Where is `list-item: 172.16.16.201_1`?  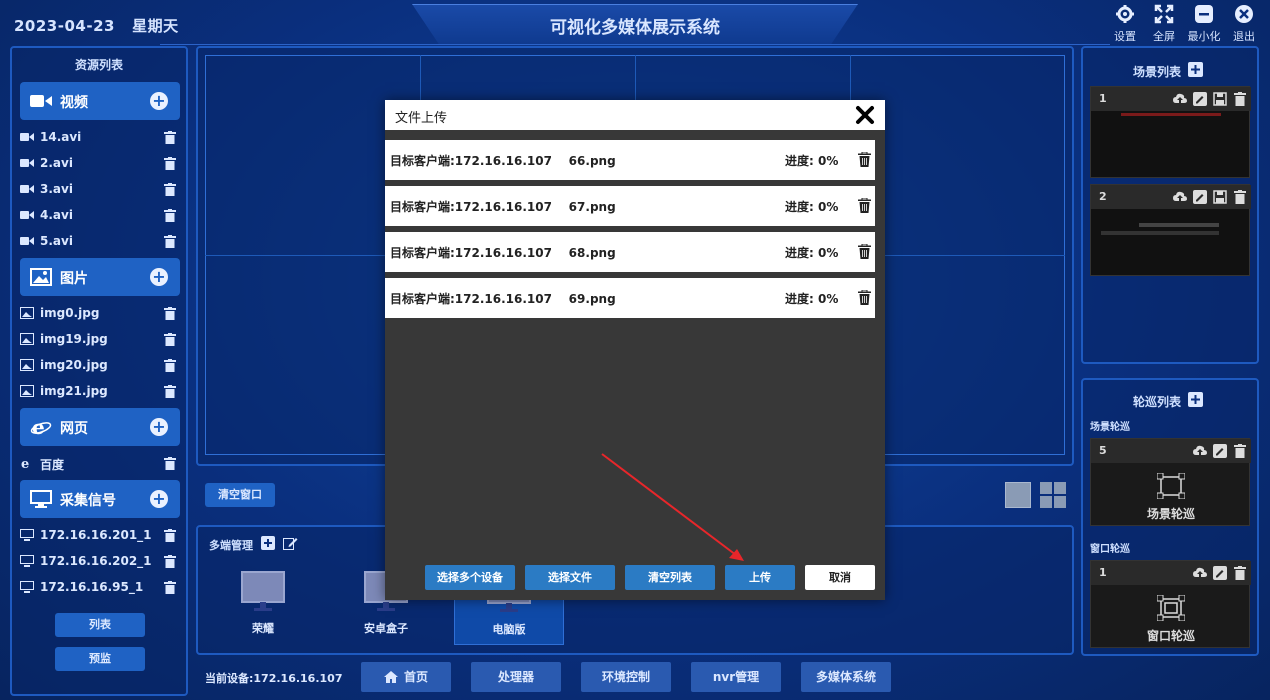 list-item: 172.16.16.201_1 is located at coordinates (100, 536).